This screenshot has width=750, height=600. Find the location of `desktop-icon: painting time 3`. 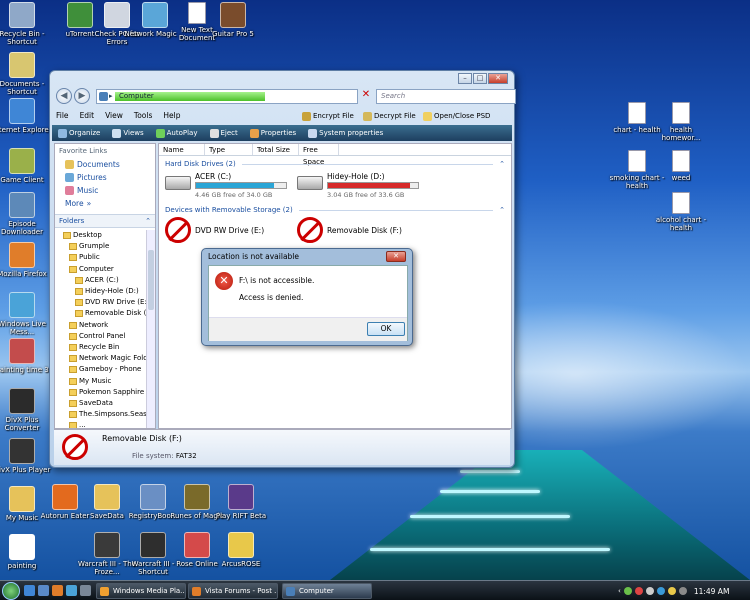

desktop-icon: painting time 3 is located at coordinates (26, 356).